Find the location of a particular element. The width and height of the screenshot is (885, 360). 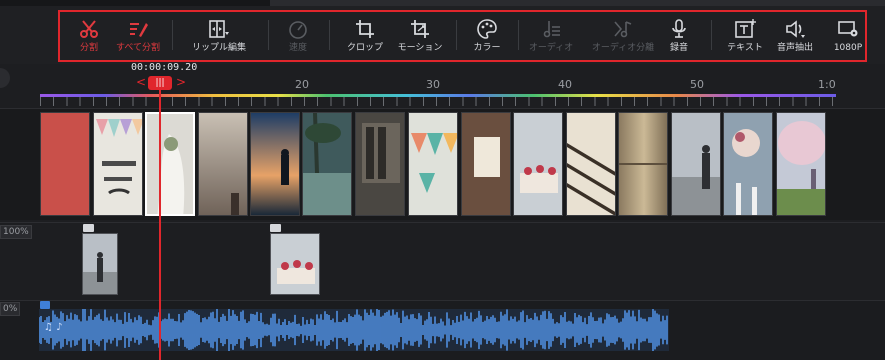

playhead-line is located at coordinates (160, 225).